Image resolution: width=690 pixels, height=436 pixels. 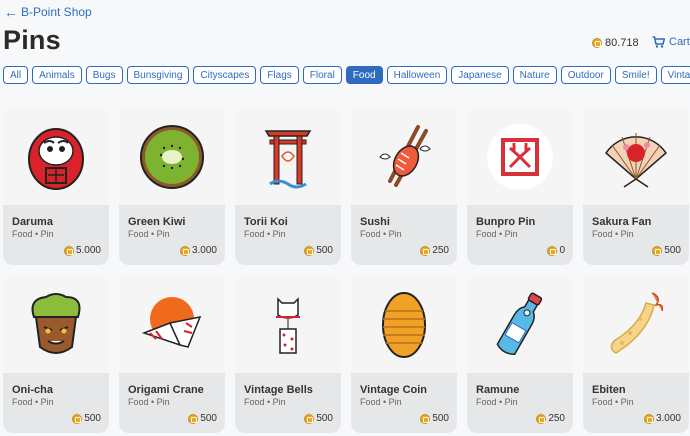 I want to click on product-name: Bunpro Pin, so click(x=506, y=222).